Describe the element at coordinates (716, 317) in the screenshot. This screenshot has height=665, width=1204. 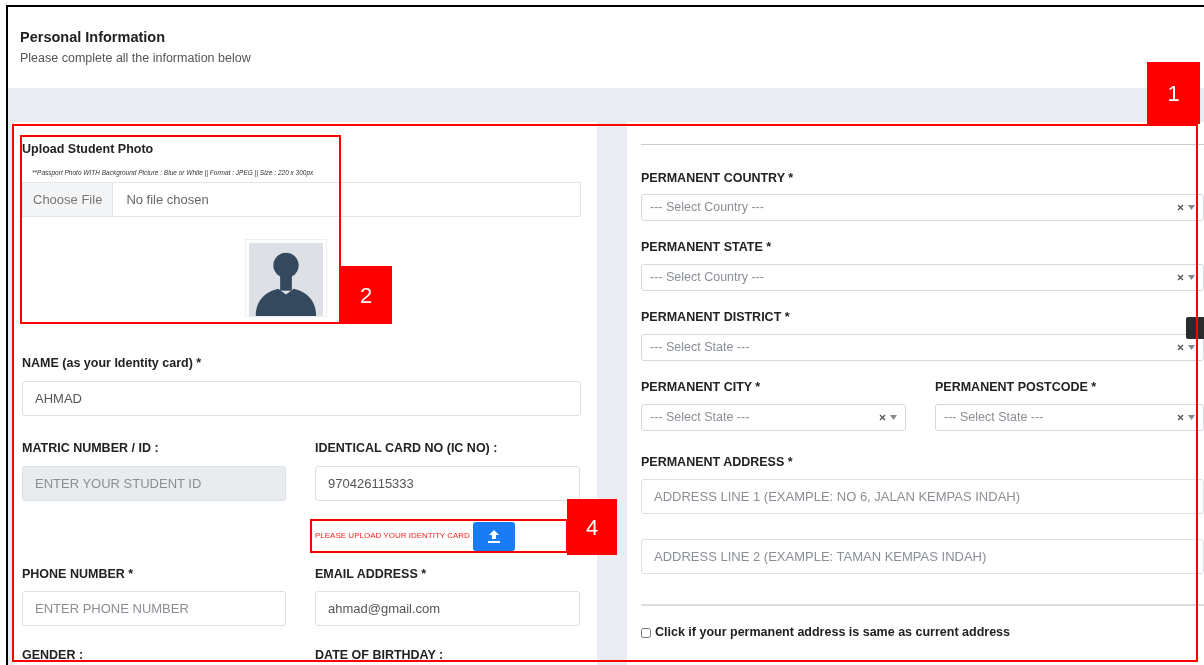
I see `field-label: PERMANENT DISTRICT *` at that location.